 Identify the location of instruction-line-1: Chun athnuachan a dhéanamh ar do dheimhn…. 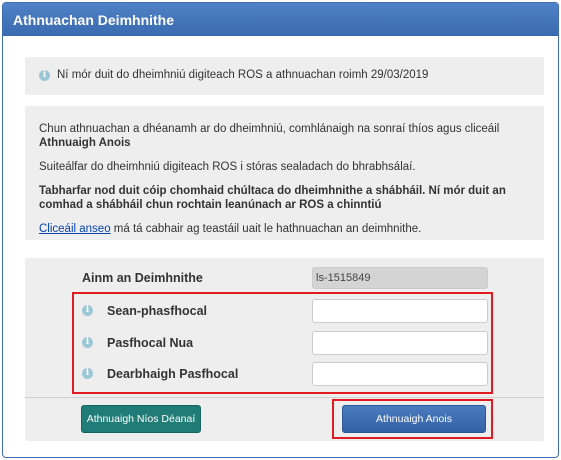
(284, 136).